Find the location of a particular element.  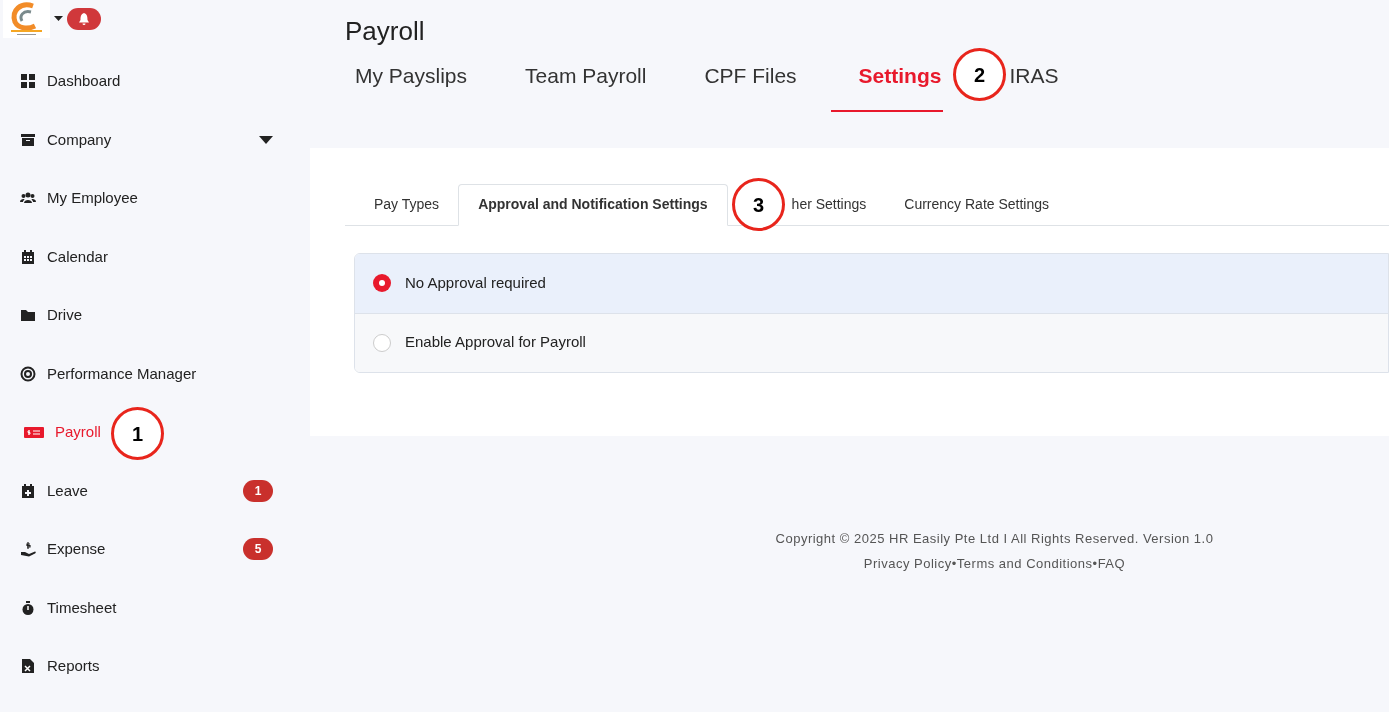

sidebar-item: Calendar is located at coordinates (64, 256).